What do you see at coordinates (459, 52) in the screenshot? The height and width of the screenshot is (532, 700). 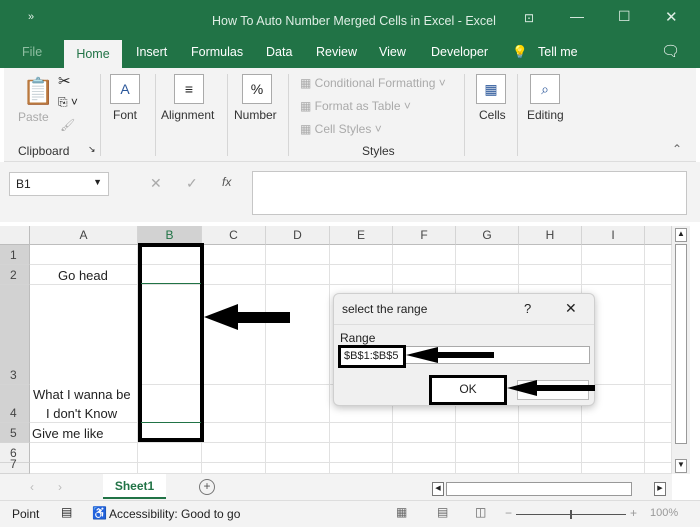 I see `tab-developer: Developer` at bounding box center [459, 52].